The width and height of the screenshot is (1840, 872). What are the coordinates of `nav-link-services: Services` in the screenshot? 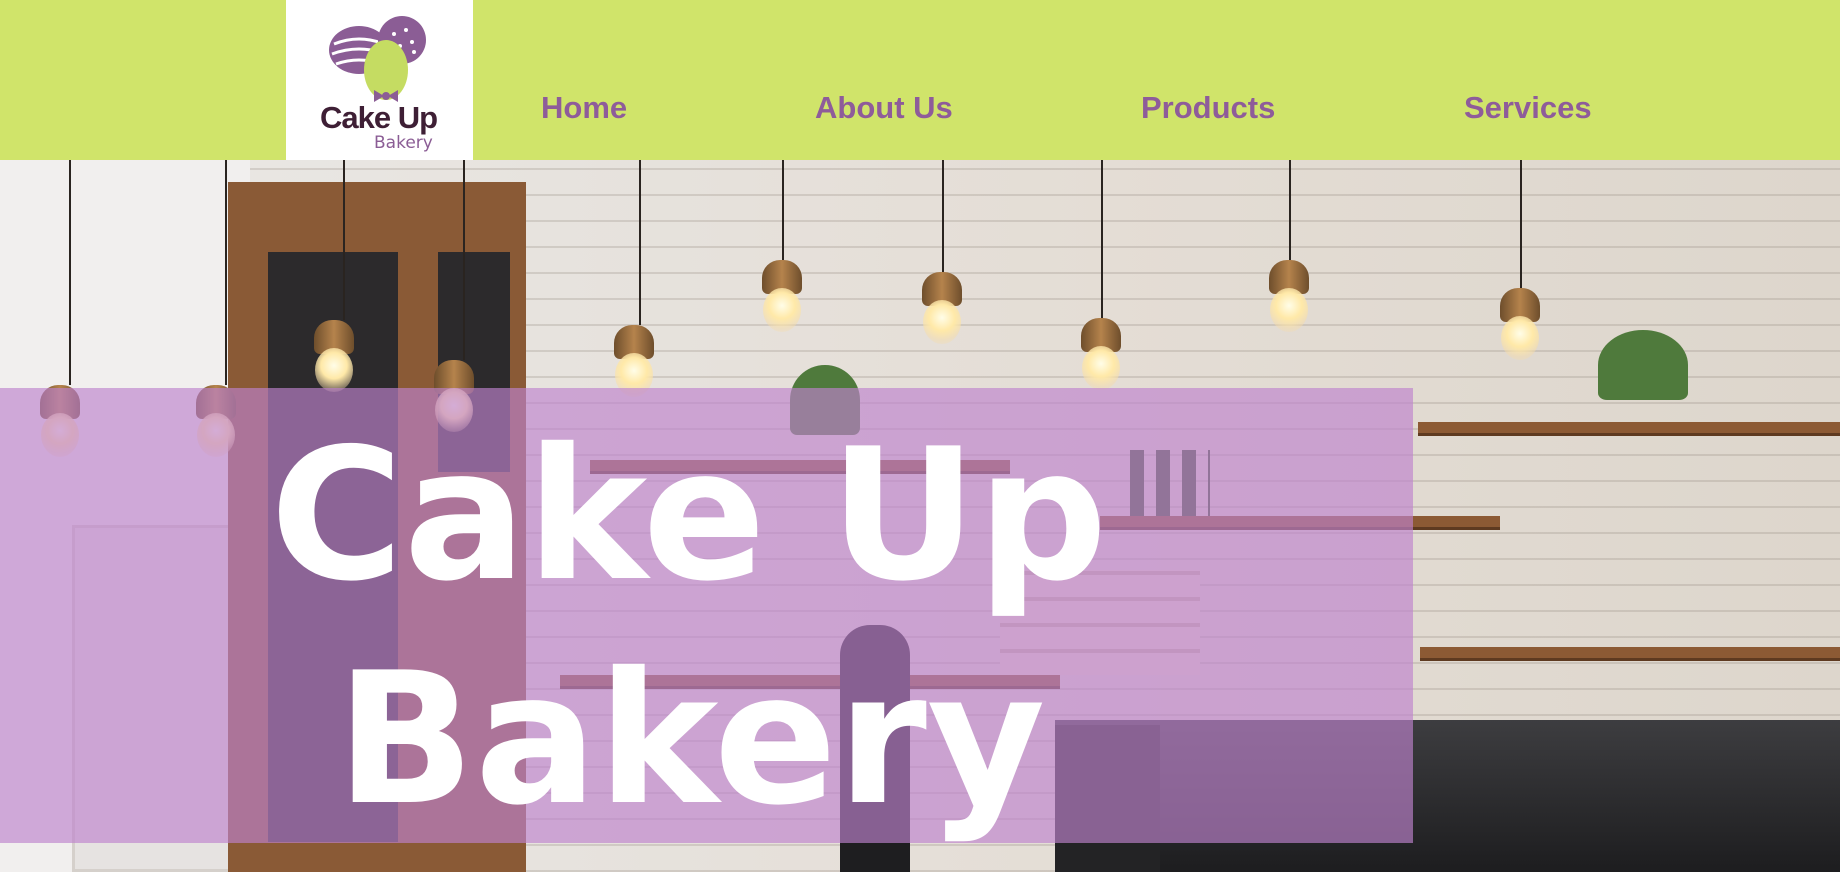 It's located at (1528, 108).